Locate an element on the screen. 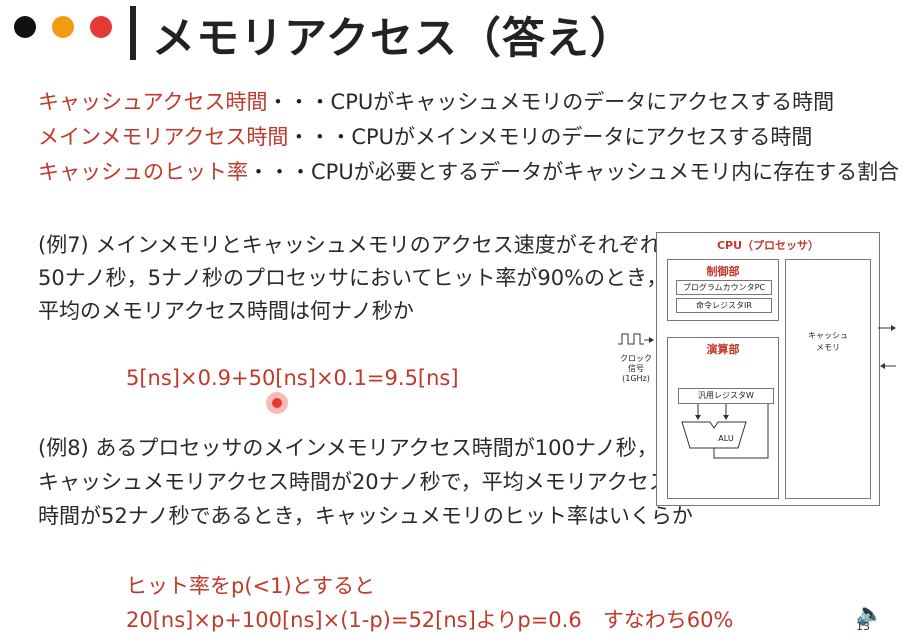  instruction-register: 命令レジスタIR is located at coordinates (724, 305).